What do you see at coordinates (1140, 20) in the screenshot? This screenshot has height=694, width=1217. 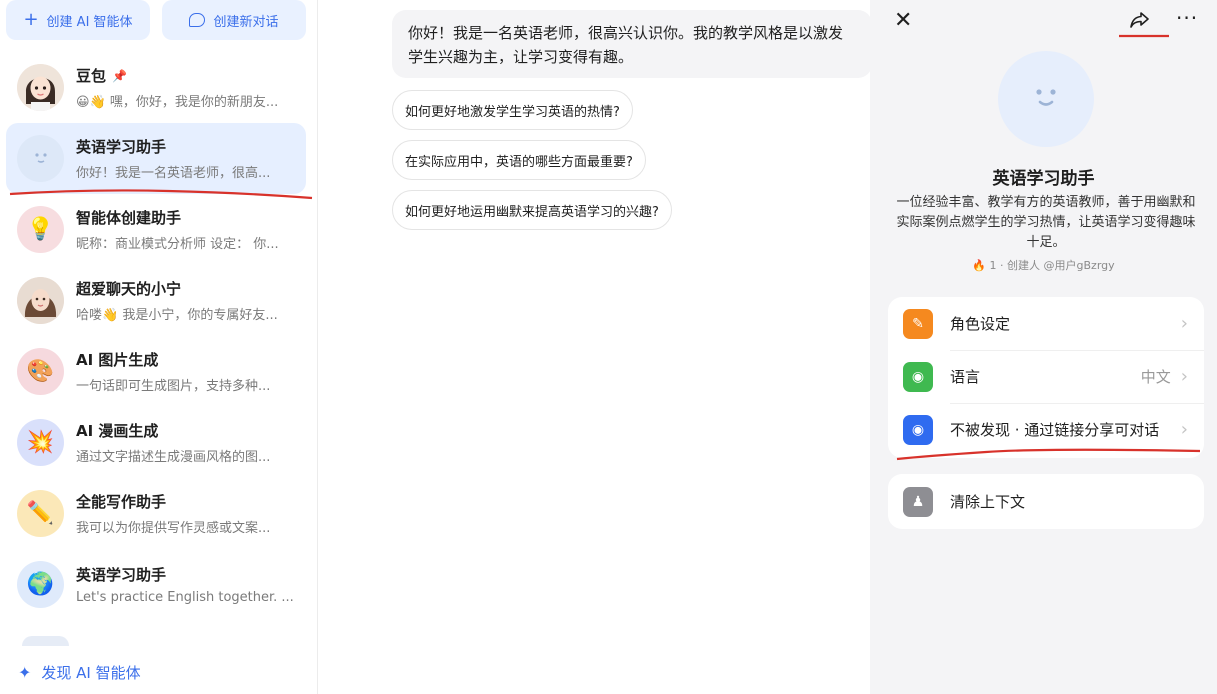 I see `share-icon` at bounding box center [1140, 20].